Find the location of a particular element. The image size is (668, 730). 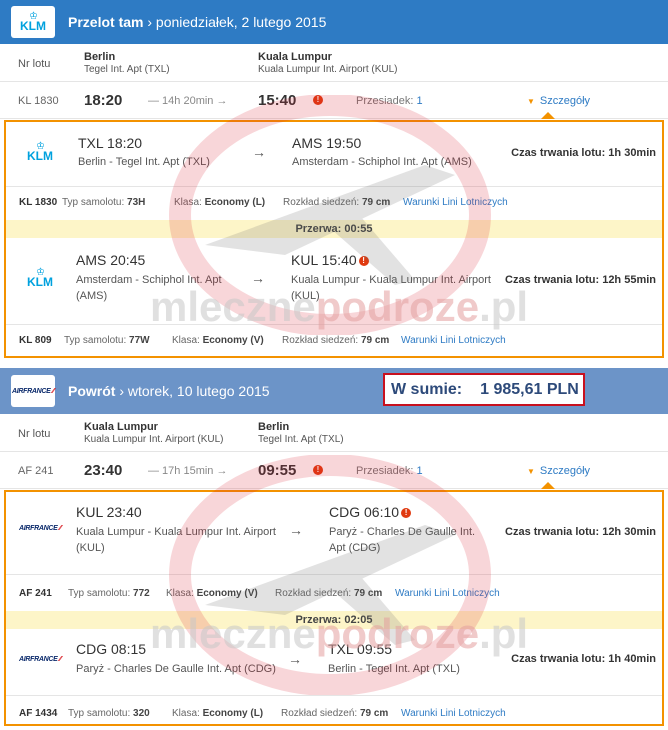

segment-arrival-place: Berlin - Tegel Int. Apt (TXL) is located at coordinates (394, 669).